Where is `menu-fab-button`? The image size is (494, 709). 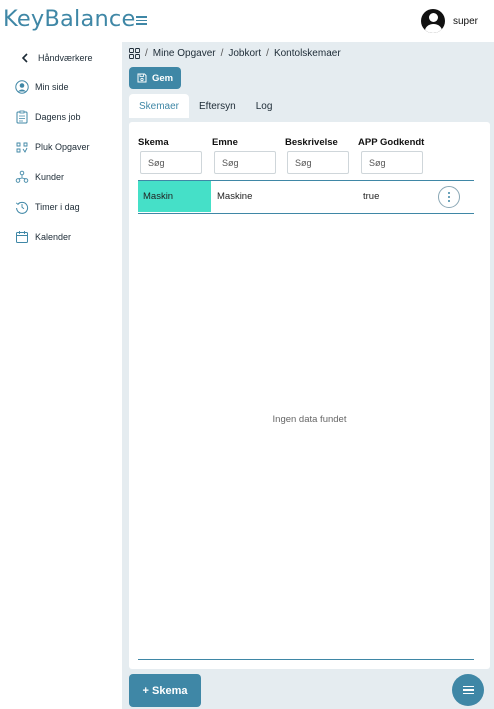 menu-fab-button is located at coordinates (468, 690).